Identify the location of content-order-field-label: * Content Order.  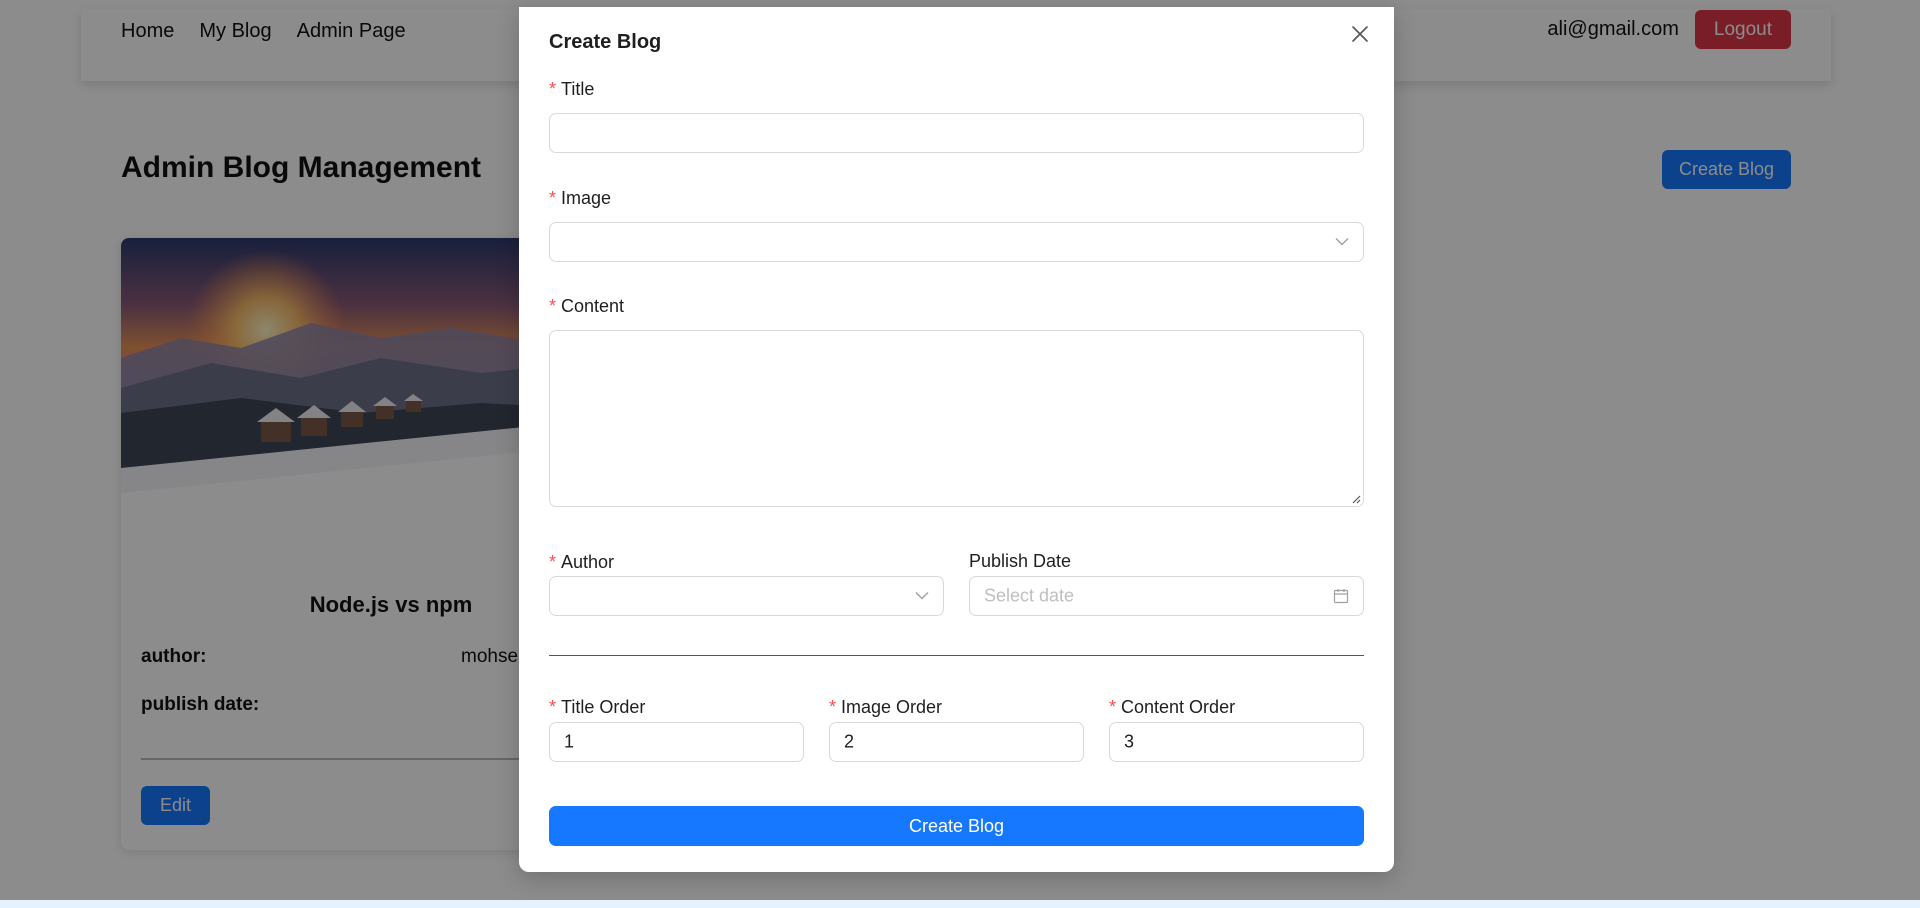
(1172, 707).